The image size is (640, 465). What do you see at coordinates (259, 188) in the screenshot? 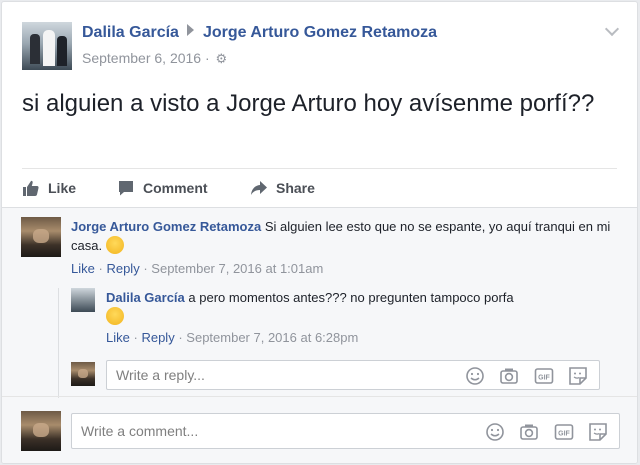
I see `share-arrow-icon` at bounding box center [259, 188].